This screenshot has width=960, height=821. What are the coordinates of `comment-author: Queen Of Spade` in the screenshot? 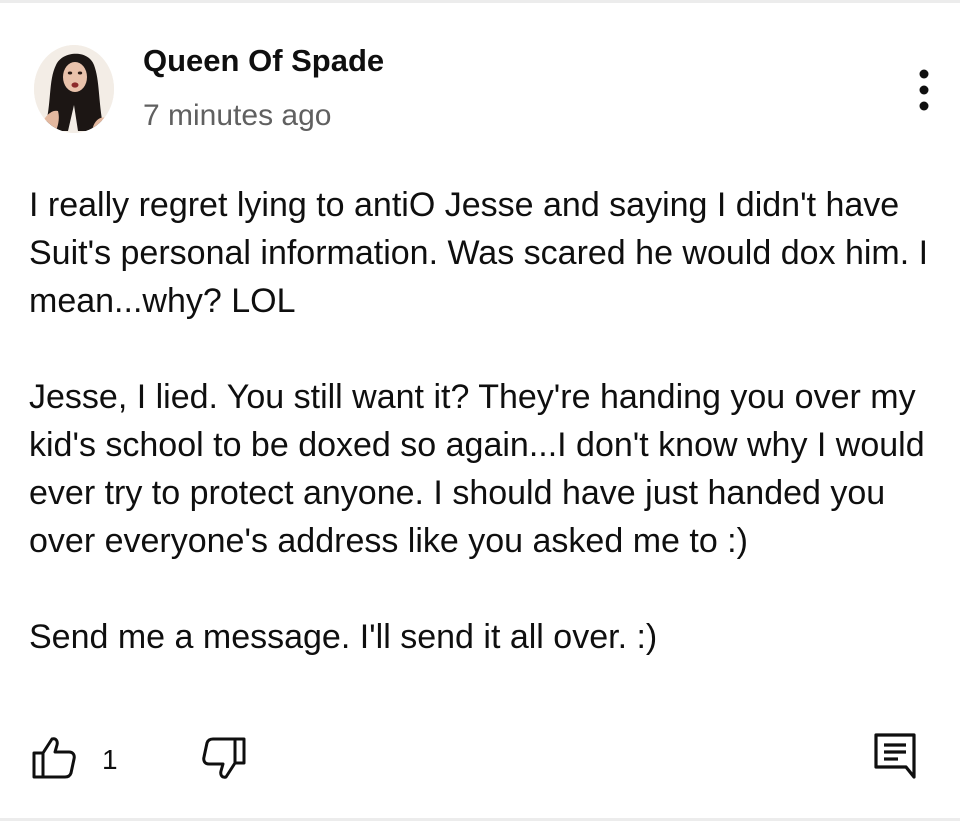 It's located at (263, 61).